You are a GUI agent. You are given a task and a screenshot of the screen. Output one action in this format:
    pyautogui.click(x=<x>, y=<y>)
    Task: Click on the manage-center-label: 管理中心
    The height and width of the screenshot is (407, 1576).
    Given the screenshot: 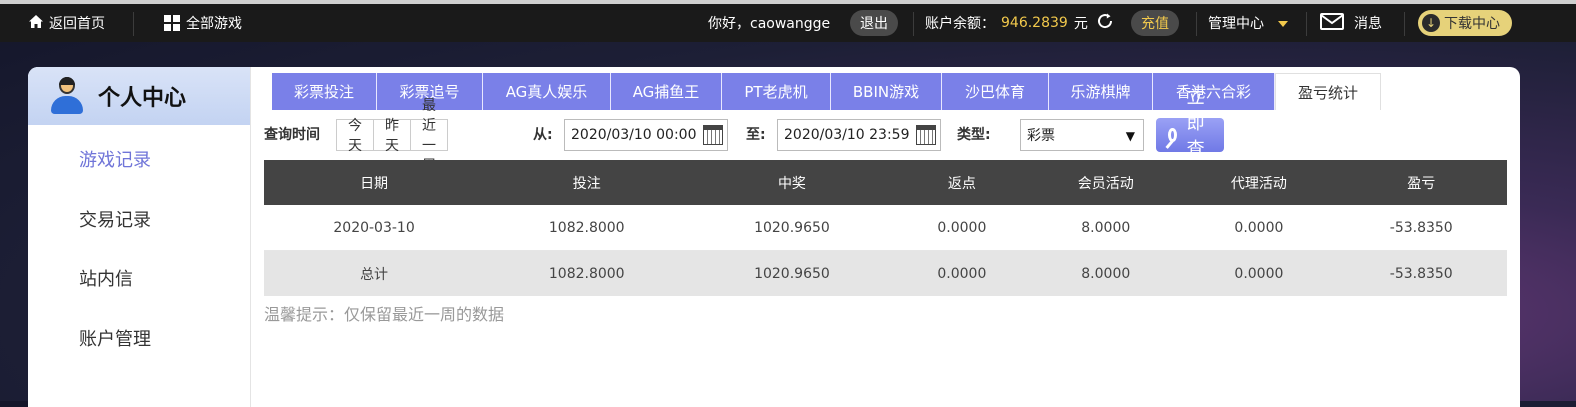 What is the action you would take?
    pyautogui.click(x=1236, y=24)
    